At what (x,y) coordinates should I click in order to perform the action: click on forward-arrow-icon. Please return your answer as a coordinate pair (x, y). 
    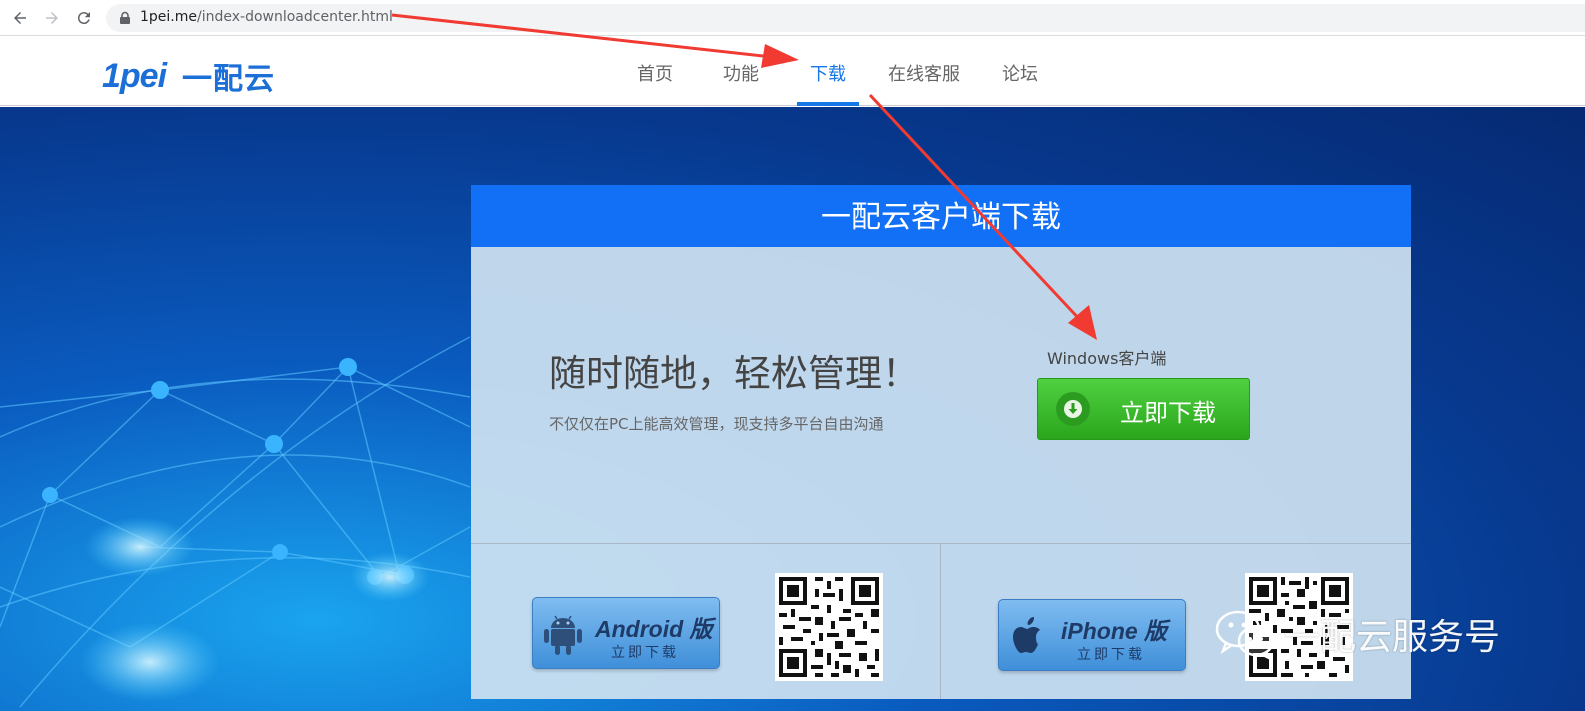
    Looking at the image, I should click on (52, 18).